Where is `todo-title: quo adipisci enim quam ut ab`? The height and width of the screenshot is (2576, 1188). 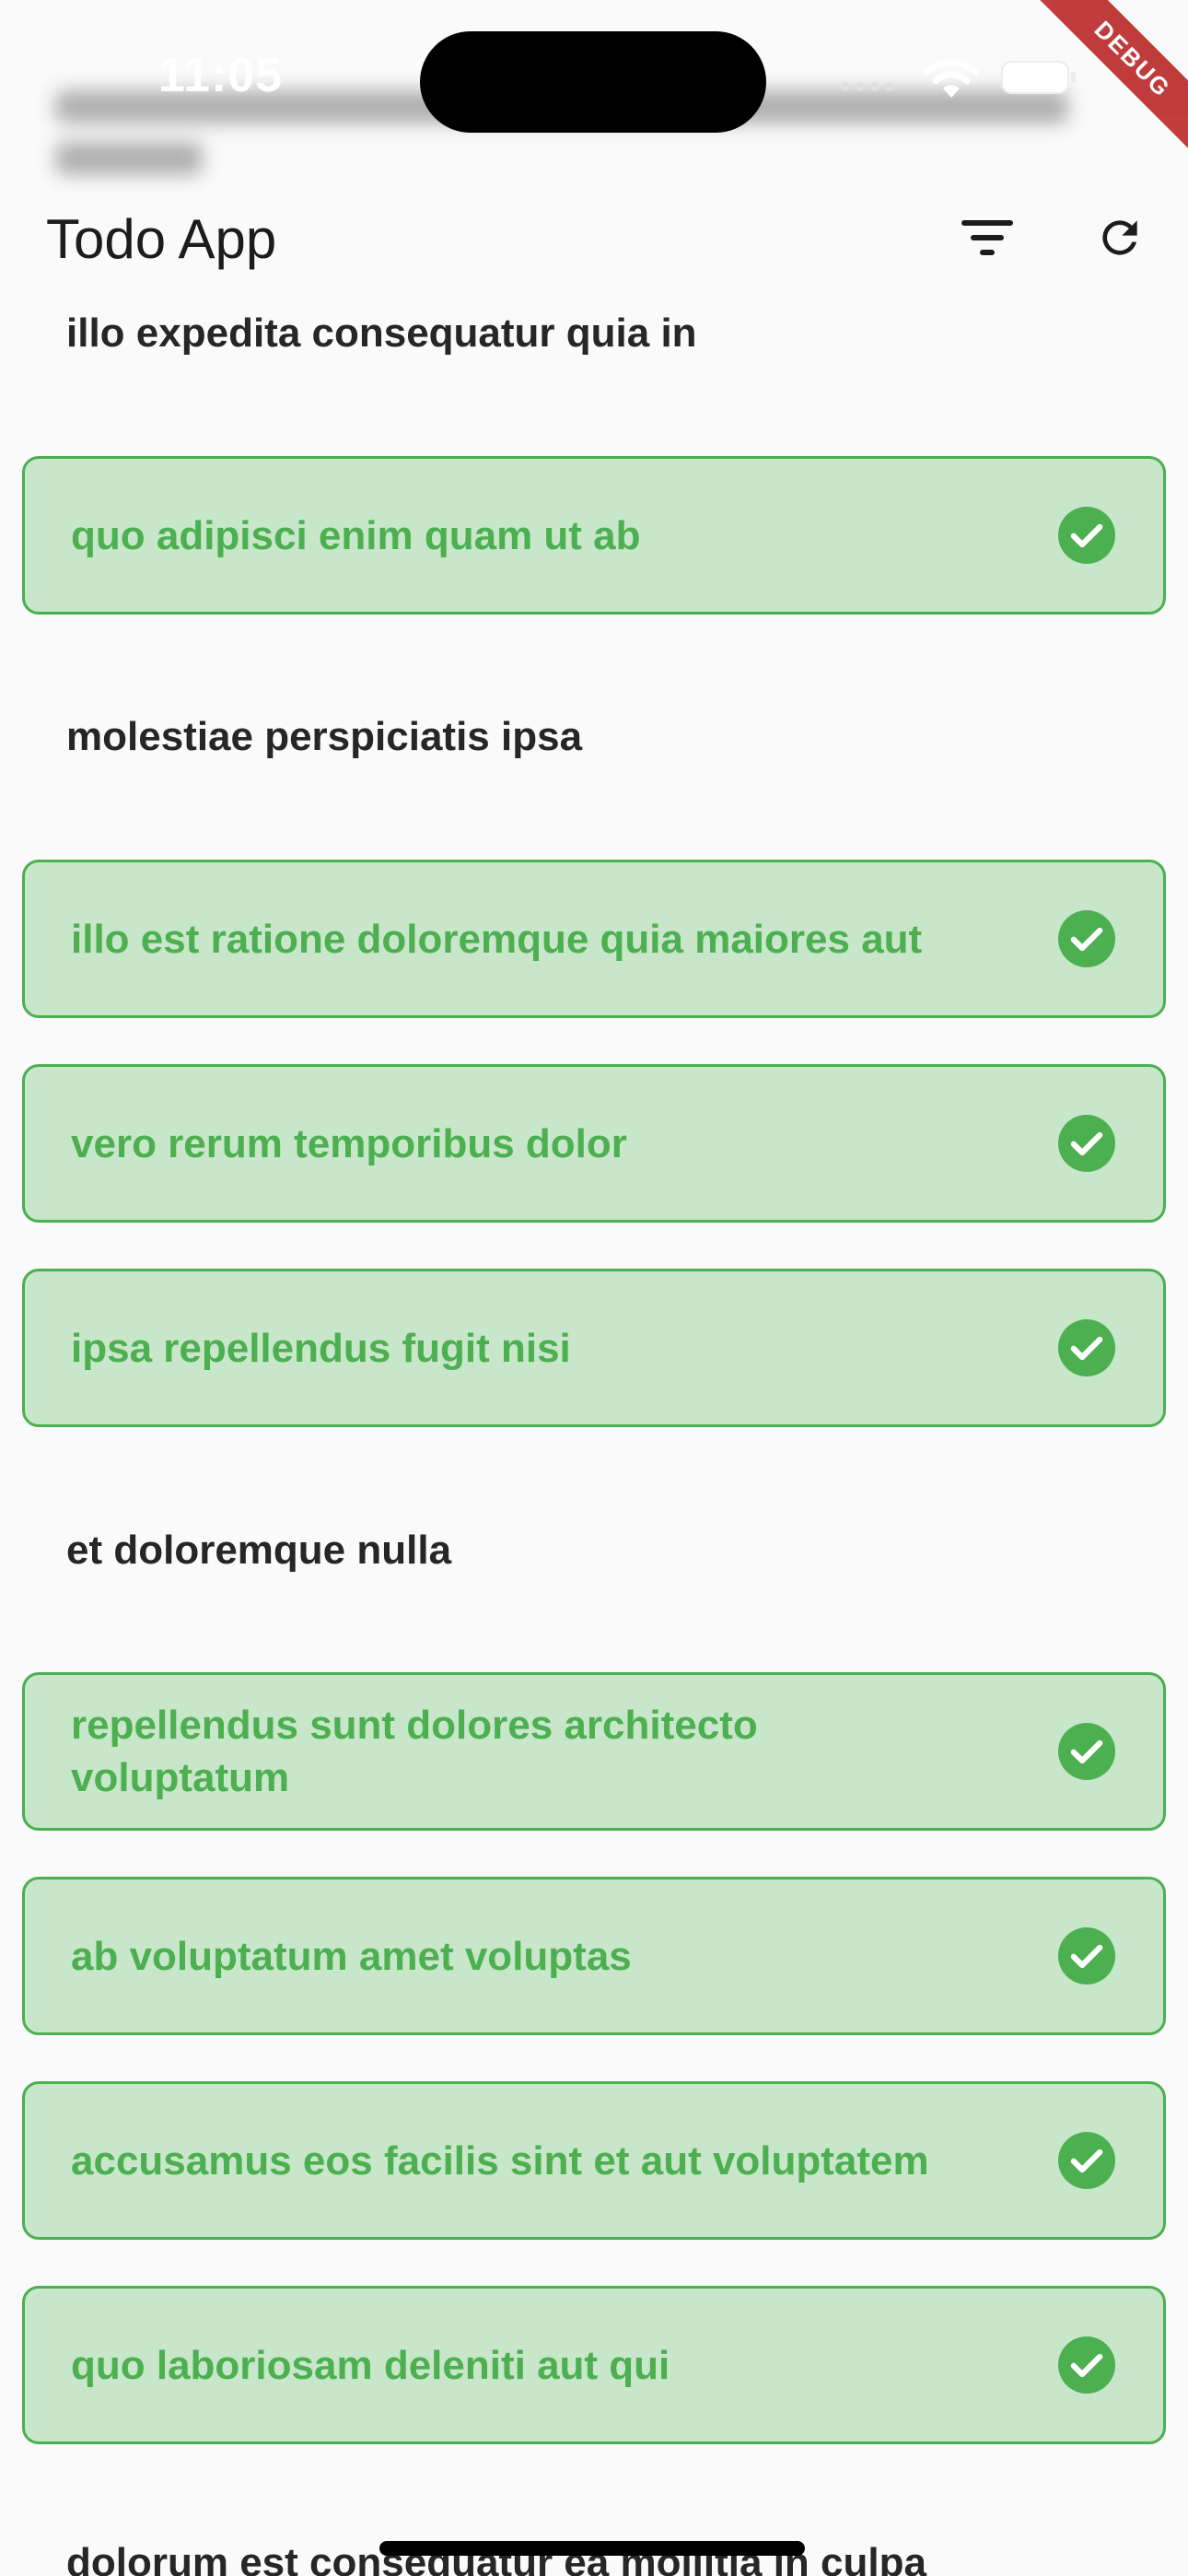 todo-title: quo adipisci enim quam ut ab is located at coordinates (356, 535).